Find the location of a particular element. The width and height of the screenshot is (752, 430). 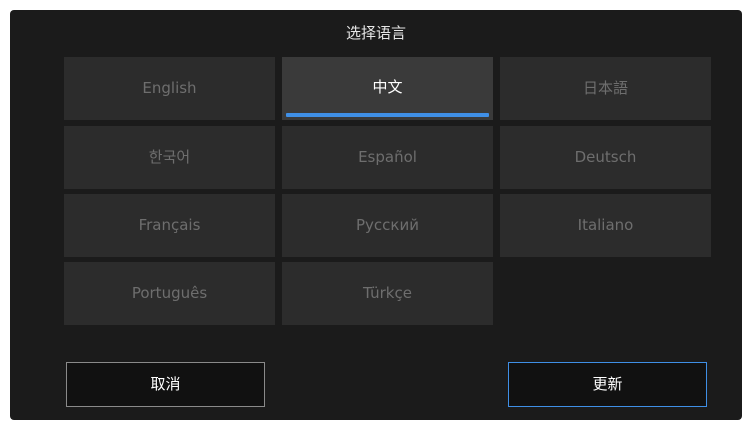

language-option-japanese: 日本語 is located at coordinates (605, 88).